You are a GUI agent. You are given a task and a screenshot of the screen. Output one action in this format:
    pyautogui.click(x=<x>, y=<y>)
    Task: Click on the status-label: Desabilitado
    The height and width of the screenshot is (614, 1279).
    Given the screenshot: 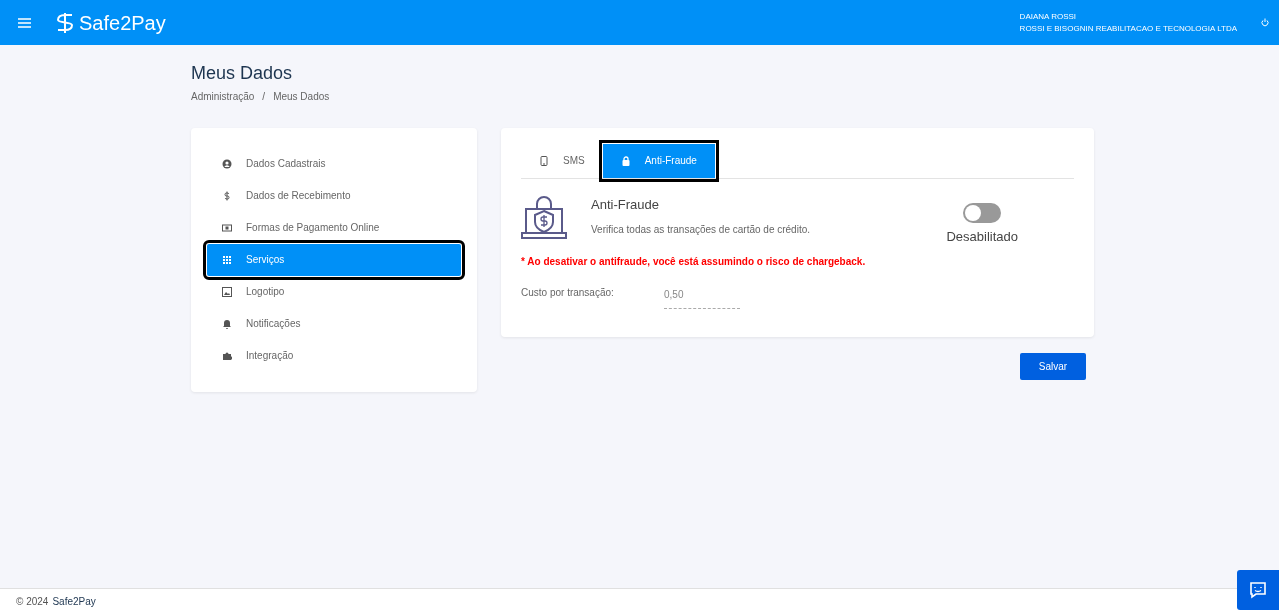 What is the action you would take?
    pyautogui.click(x=982, y=236)
    